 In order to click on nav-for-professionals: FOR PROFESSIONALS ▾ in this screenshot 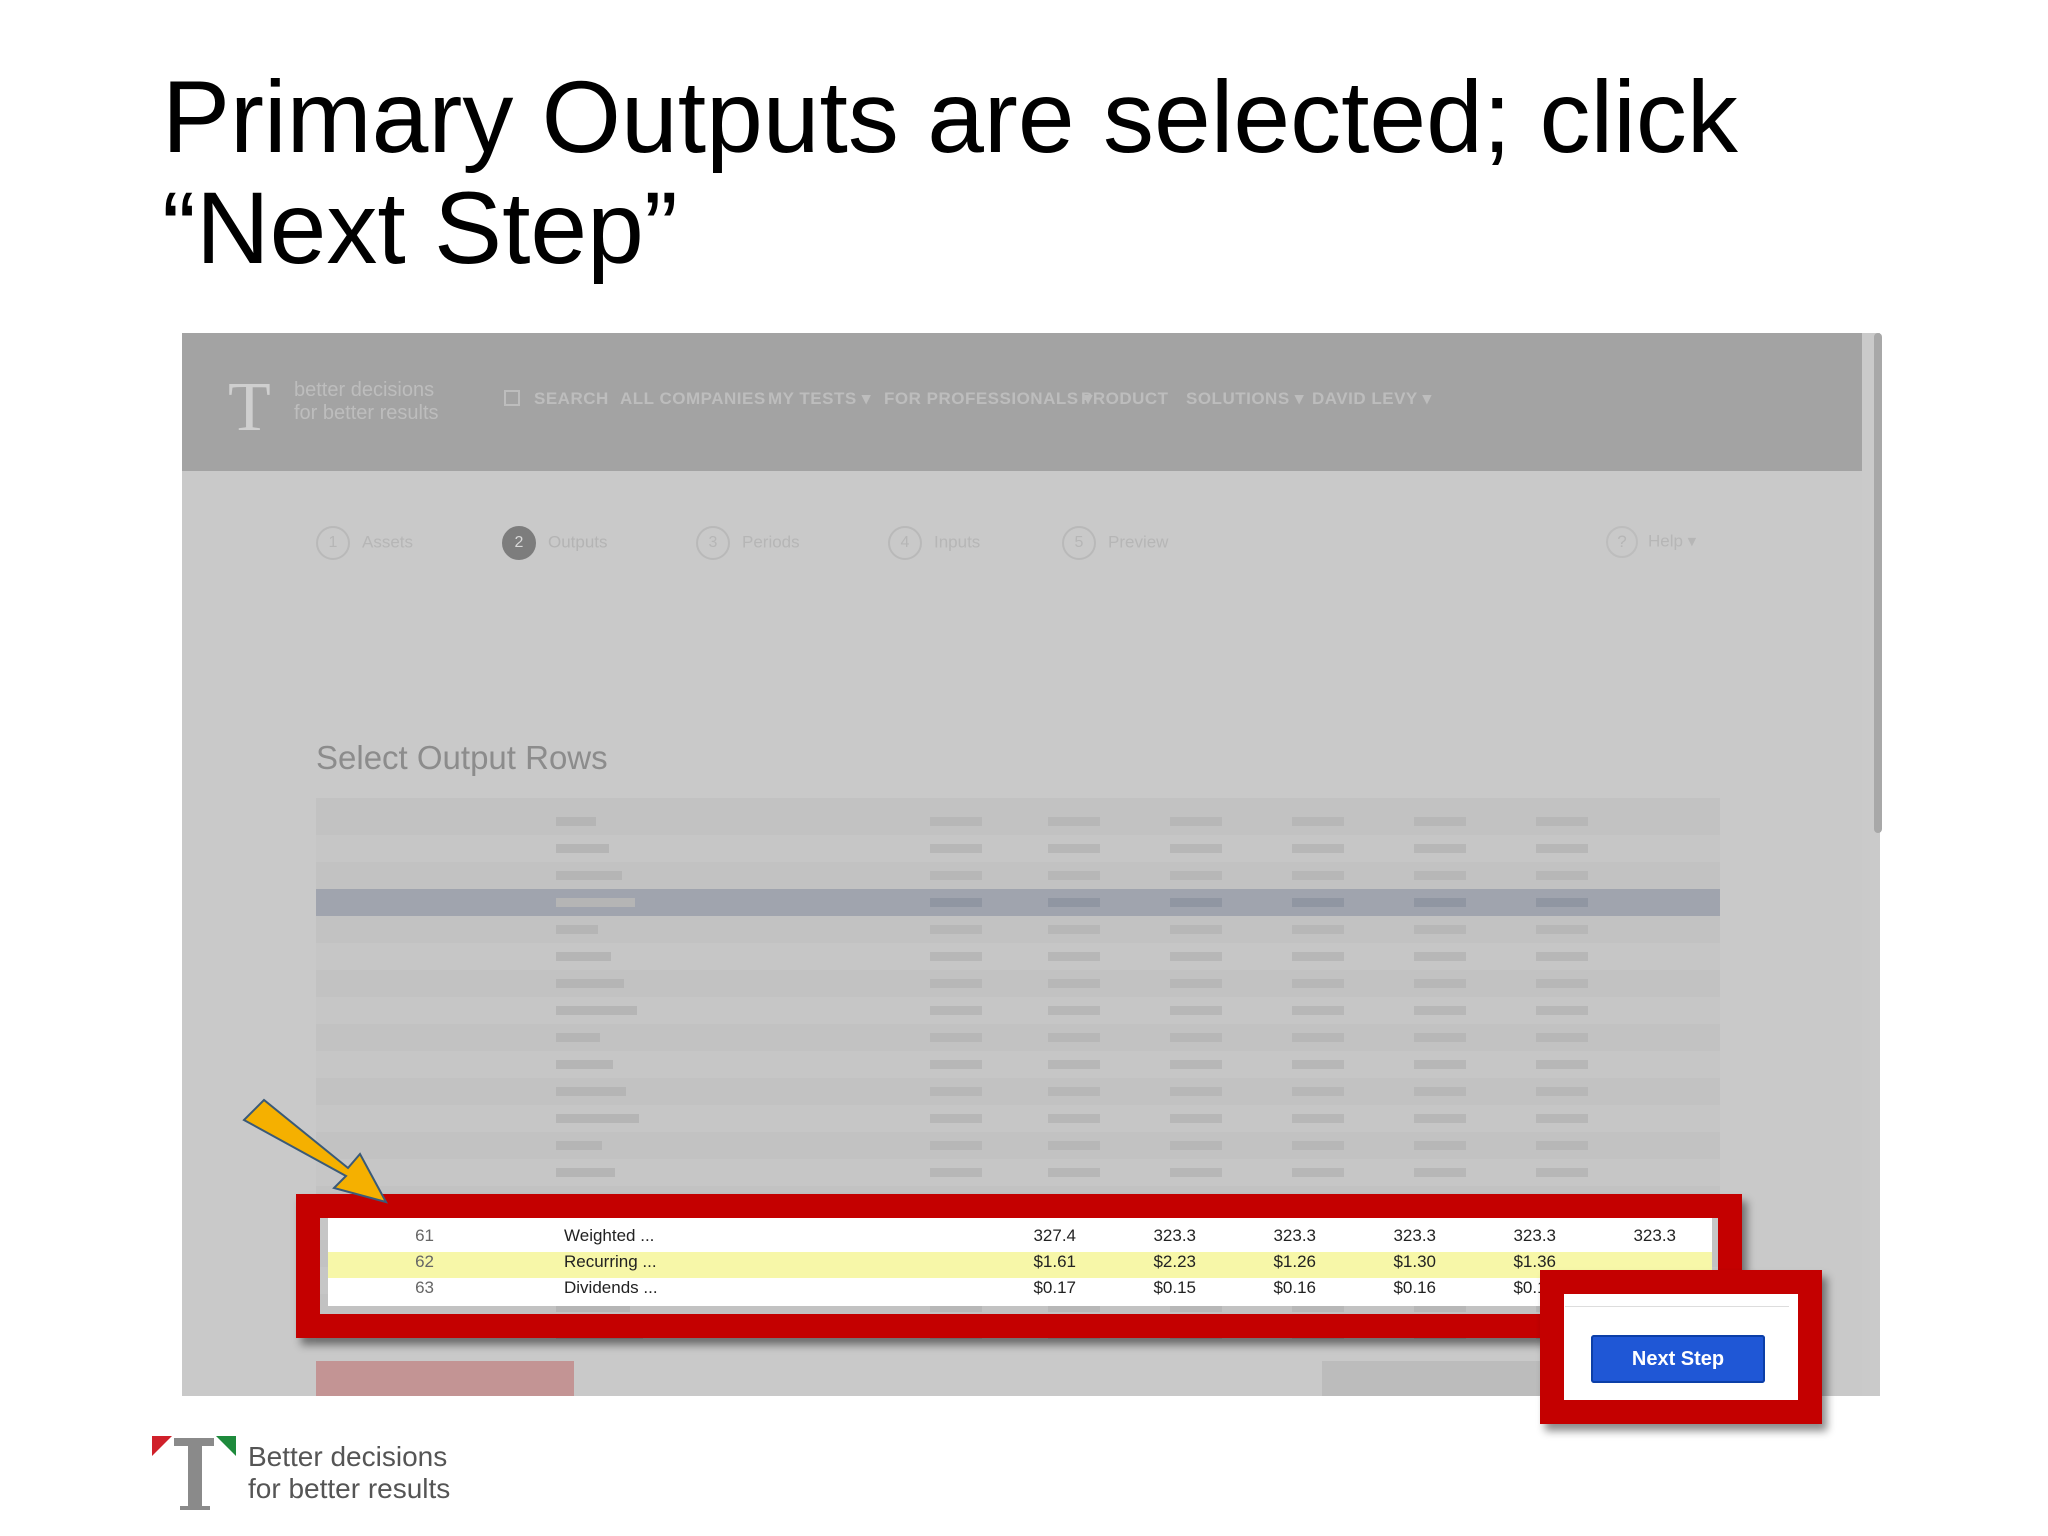, I will do `click(988, 399)`.